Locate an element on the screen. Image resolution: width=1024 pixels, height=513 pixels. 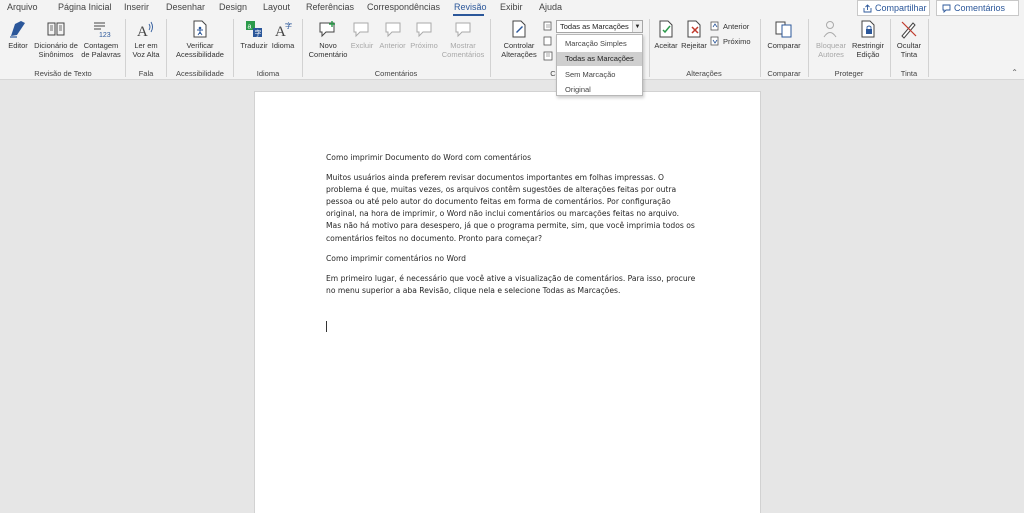
previous-change-icon is located at coordinates (715, 26).